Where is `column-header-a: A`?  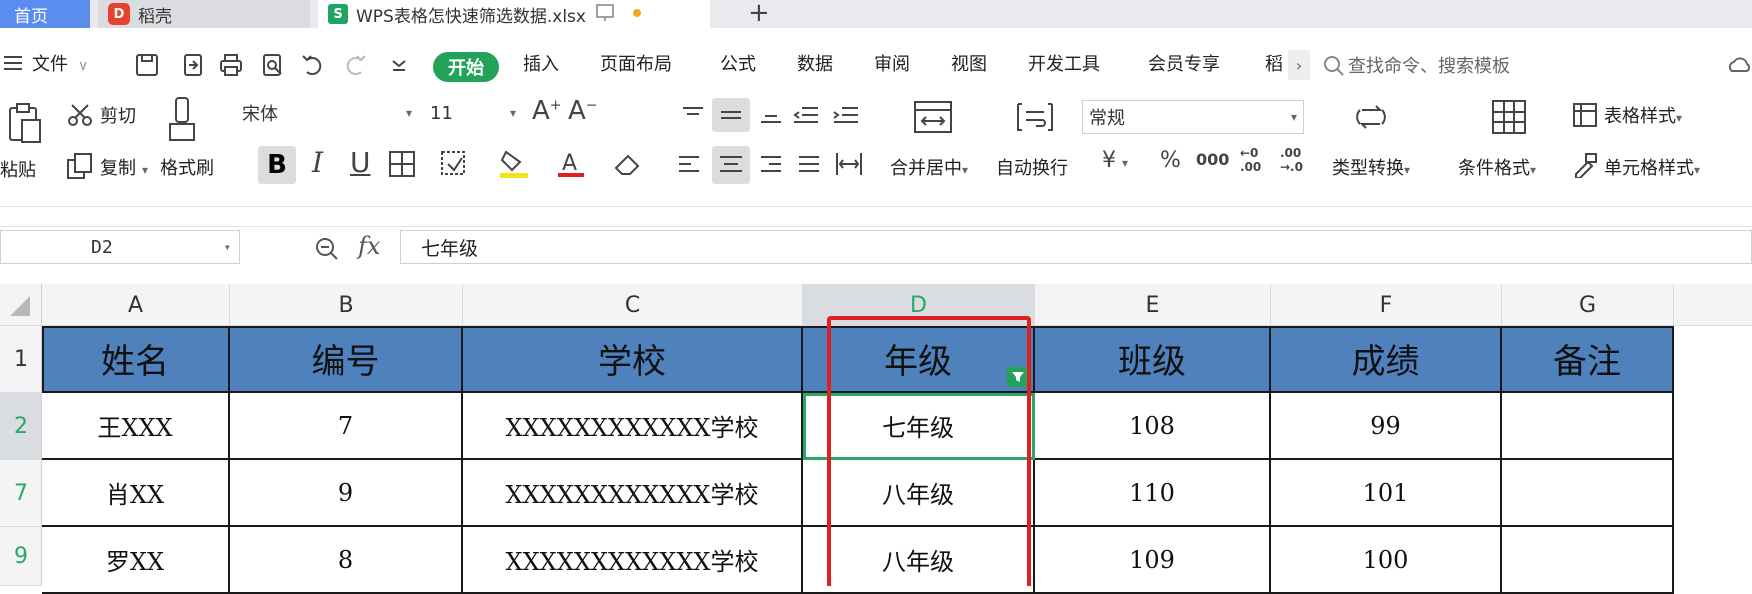
column-header-a: A is located at coordinates (136, 305).